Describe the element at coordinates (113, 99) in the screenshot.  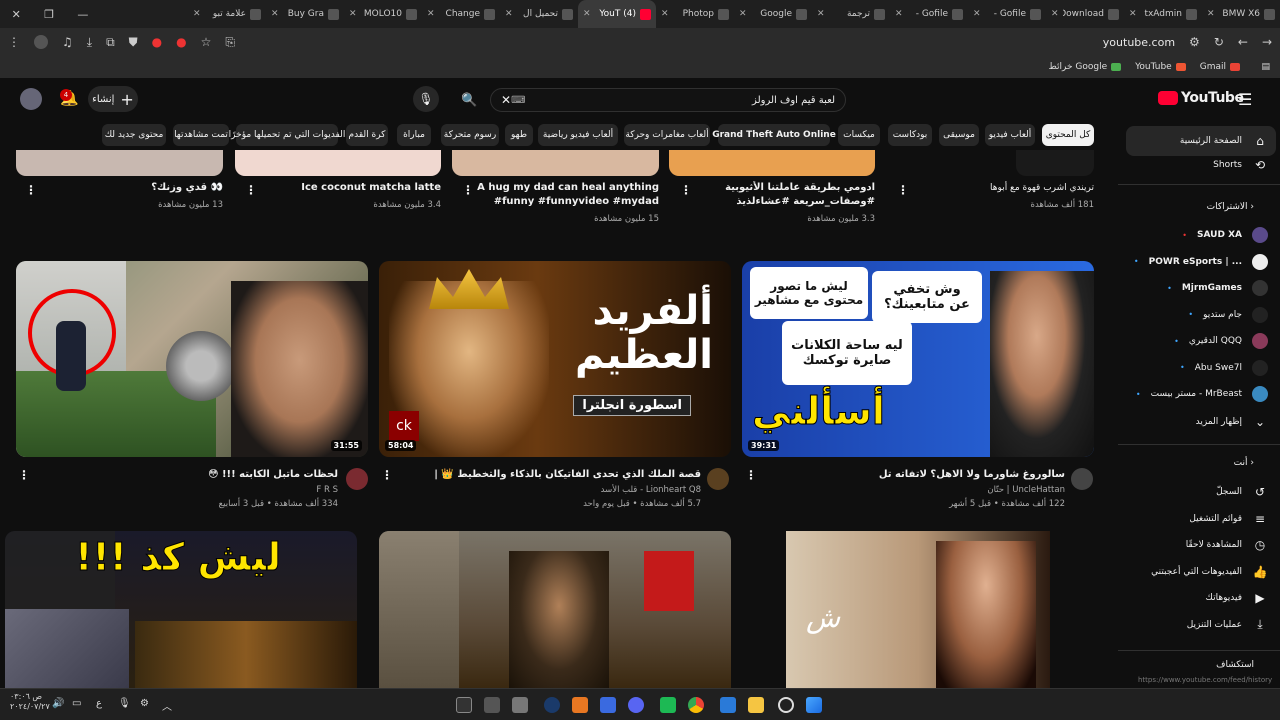
I see `create-button: إنشاء +` at that location.